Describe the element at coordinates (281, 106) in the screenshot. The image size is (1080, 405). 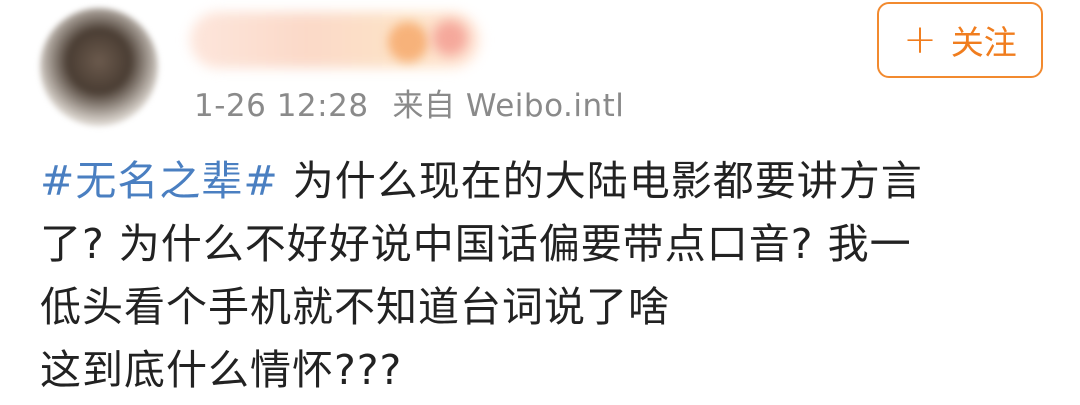
I see `post-time: 1-26 12:28` at that location.